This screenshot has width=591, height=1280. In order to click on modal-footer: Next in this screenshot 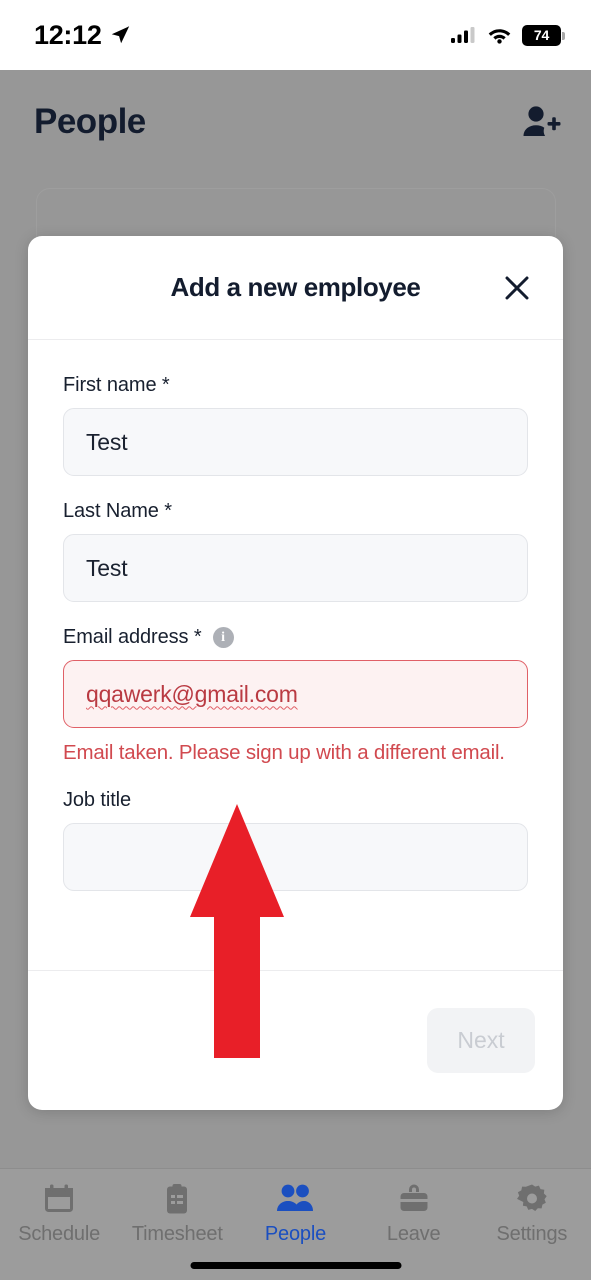, I will do `click(295, 1040)`.